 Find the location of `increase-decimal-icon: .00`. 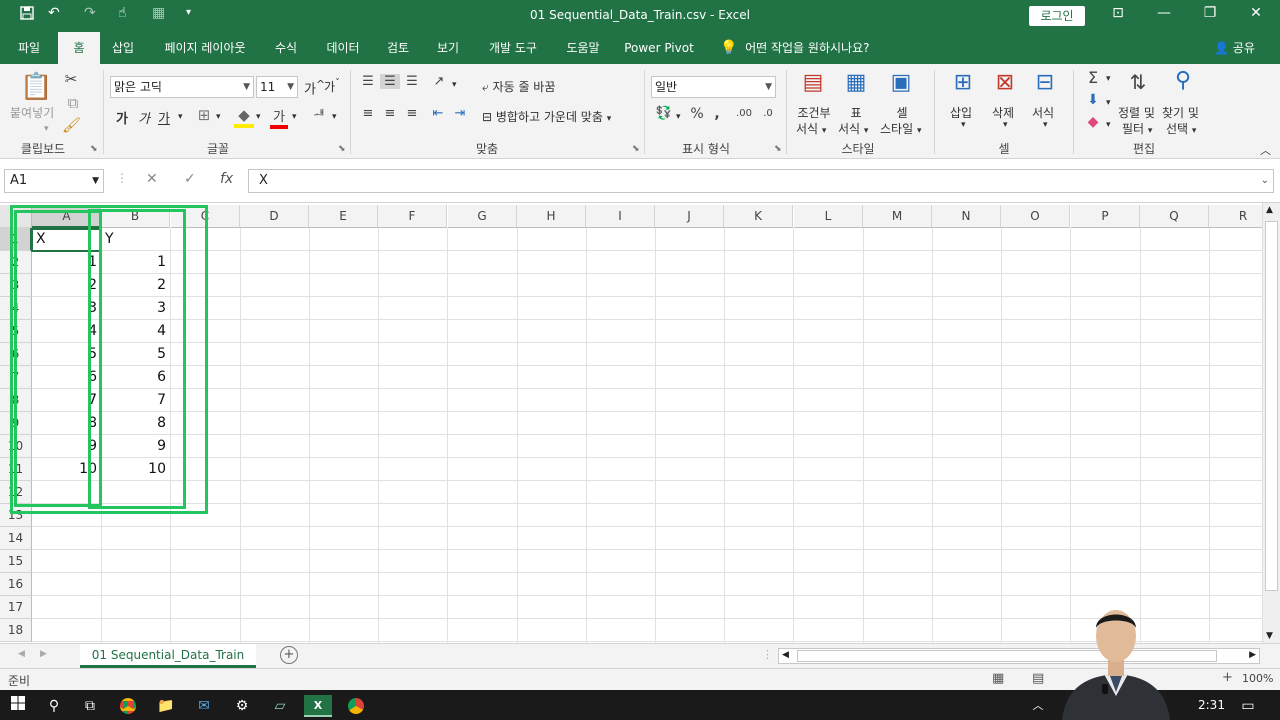

increase-decimal-icon: .00 is located at coordinates (744, 113).